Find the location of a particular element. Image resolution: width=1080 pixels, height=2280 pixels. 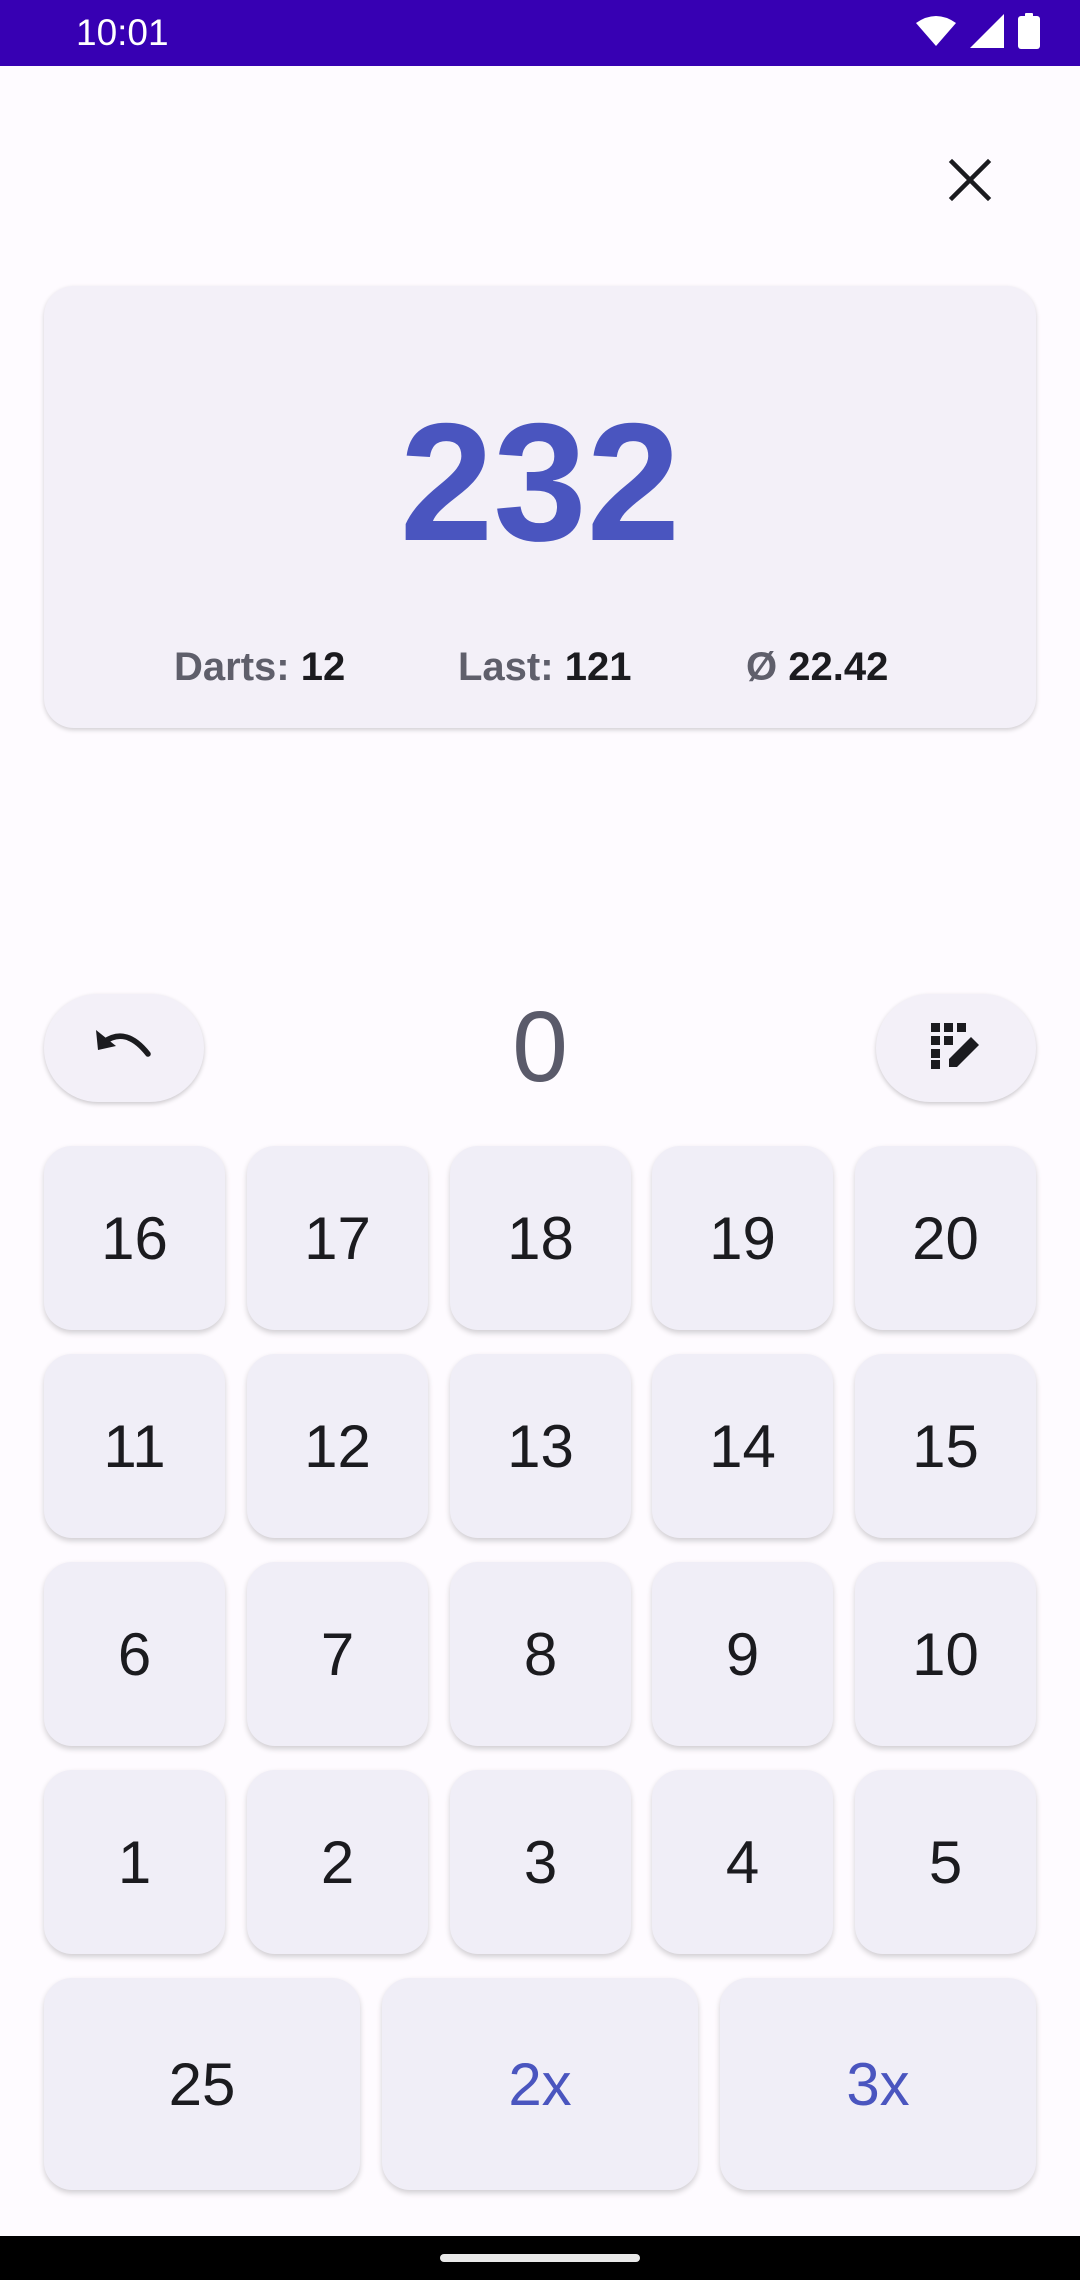

remaining-score: 232 is located at coordinates (540, 482).